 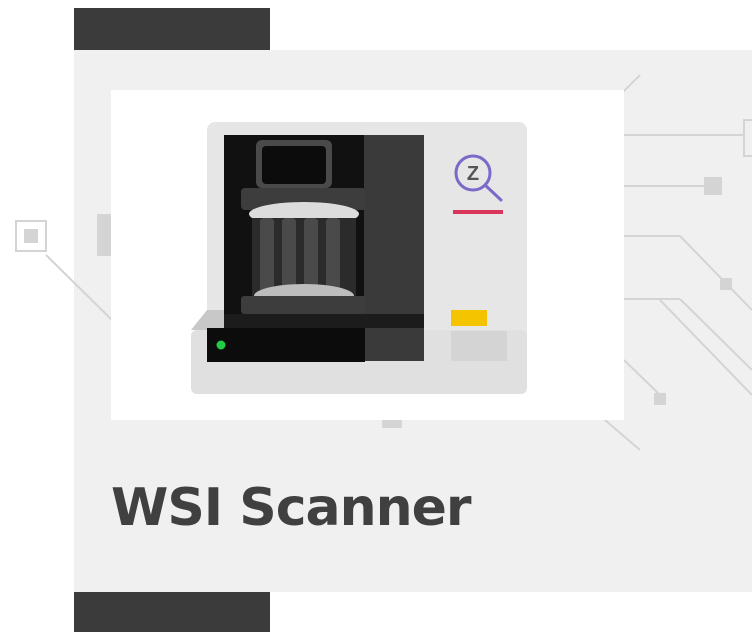 What do you see at coordinates (473, 174) in the screenshot?
I see `svg-text: Z` at bounding box center [473, 174].